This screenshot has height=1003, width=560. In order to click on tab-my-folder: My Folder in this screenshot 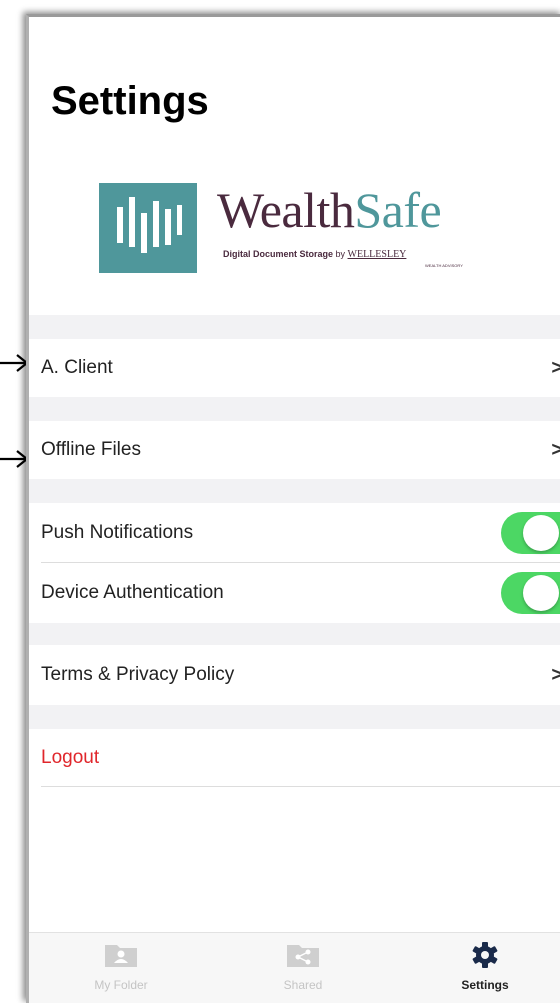, I will do `click(121, 966)`.